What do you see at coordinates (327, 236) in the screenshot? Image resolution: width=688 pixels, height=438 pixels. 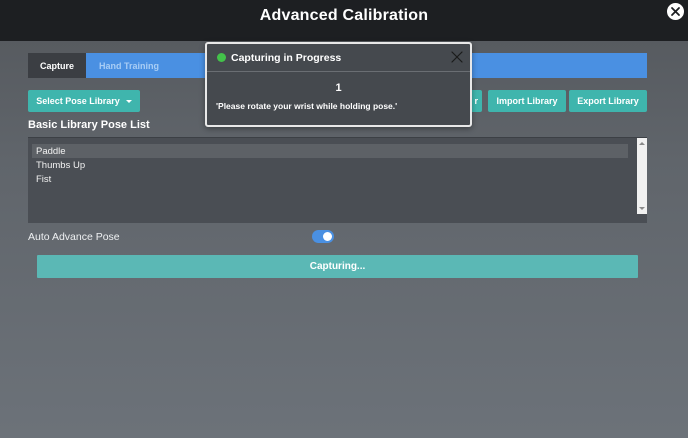 I see `toggle-knob` at bounding box center [327, 236].